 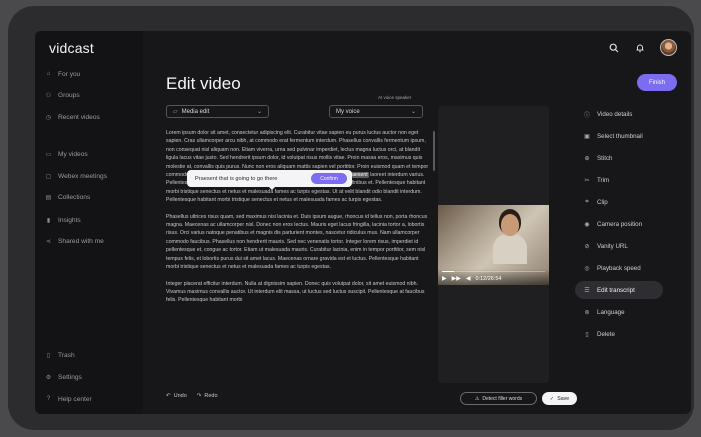 I want to click on info-icon: ⓘ, so click(x=586, y=115).